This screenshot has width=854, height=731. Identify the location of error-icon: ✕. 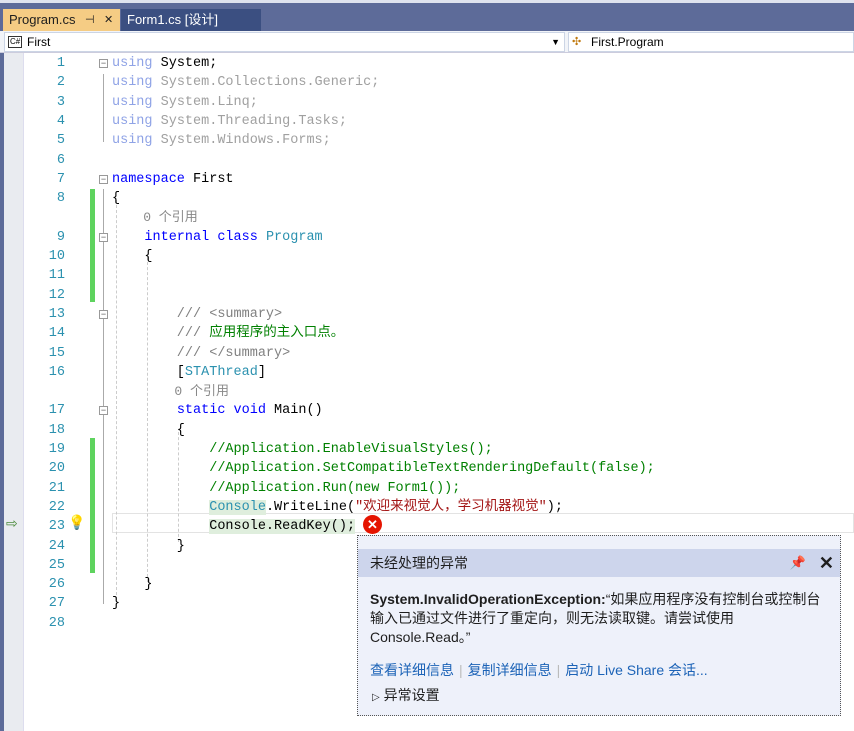
(372, 524).